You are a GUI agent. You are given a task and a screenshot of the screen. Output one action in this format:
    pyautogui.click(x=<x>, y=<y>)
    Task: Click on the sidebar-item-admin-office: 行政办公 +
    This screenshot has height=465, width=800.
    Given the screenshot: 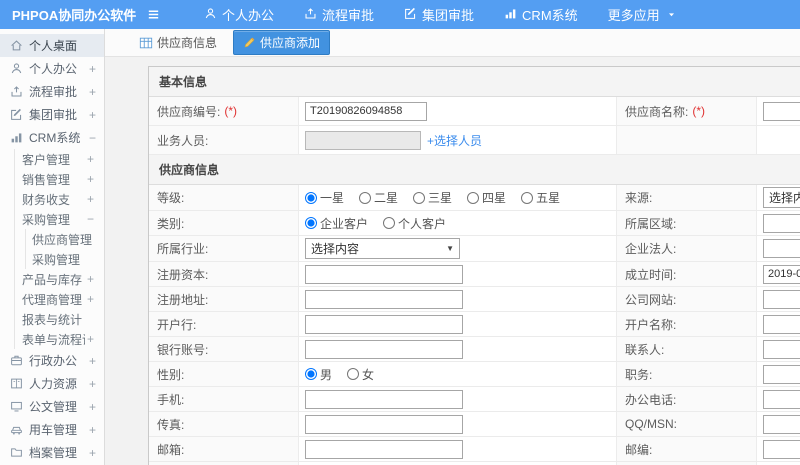 What is the action you would take?
    pyautogui.click(x=52, y=360)
    